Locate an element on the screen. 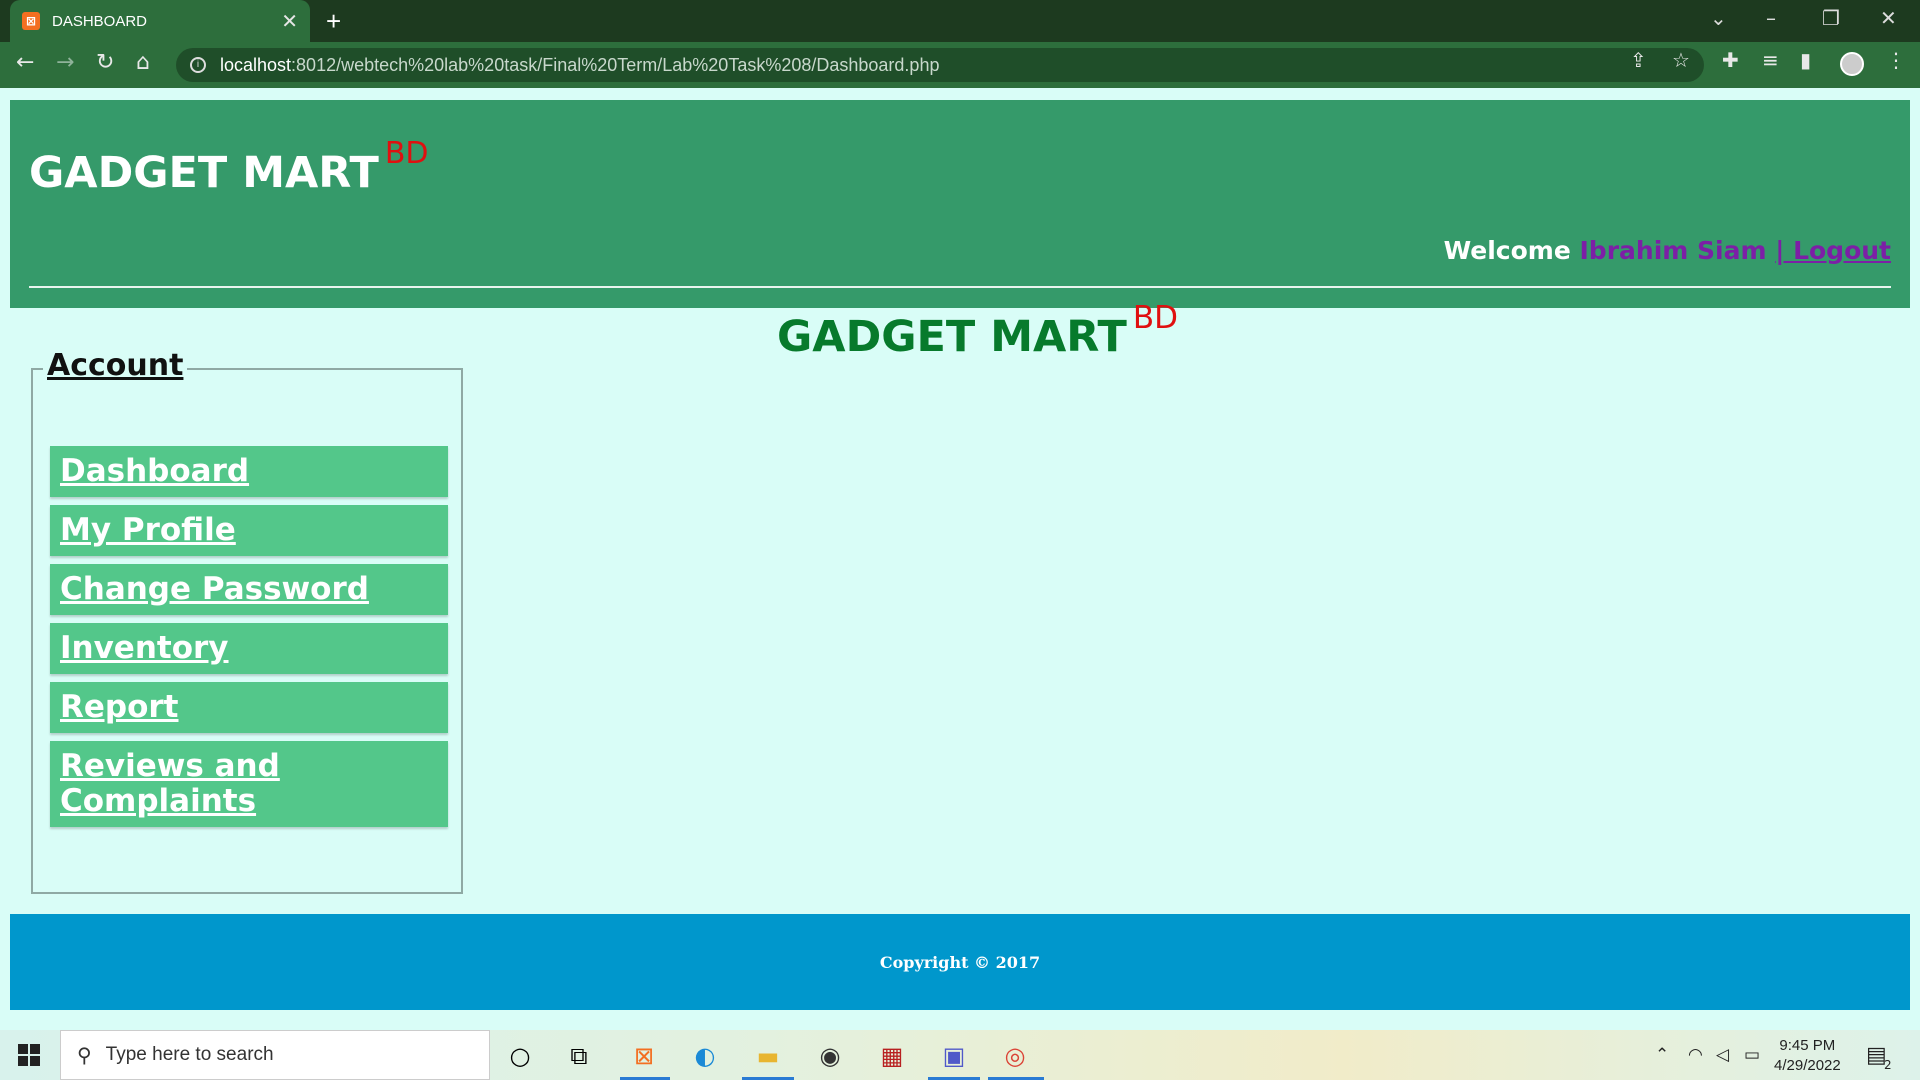  taskbar-search-input: ⚲ Type here to search is located at coordinates (275, 1055).